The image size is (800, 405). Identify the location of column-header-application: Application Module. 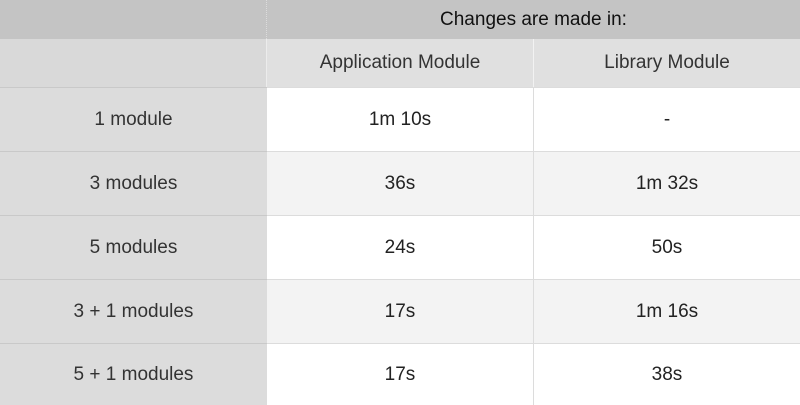
(400, 63).